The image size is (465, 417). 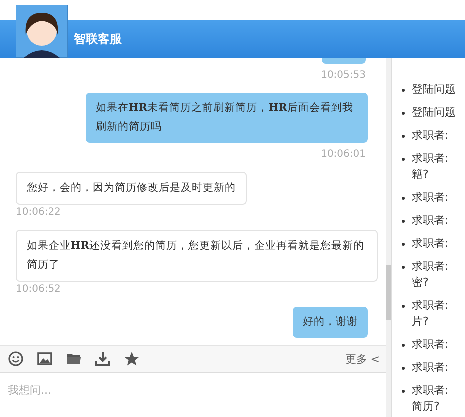 I want to click on more-button: 更多 <, so click(x=362, y=359).